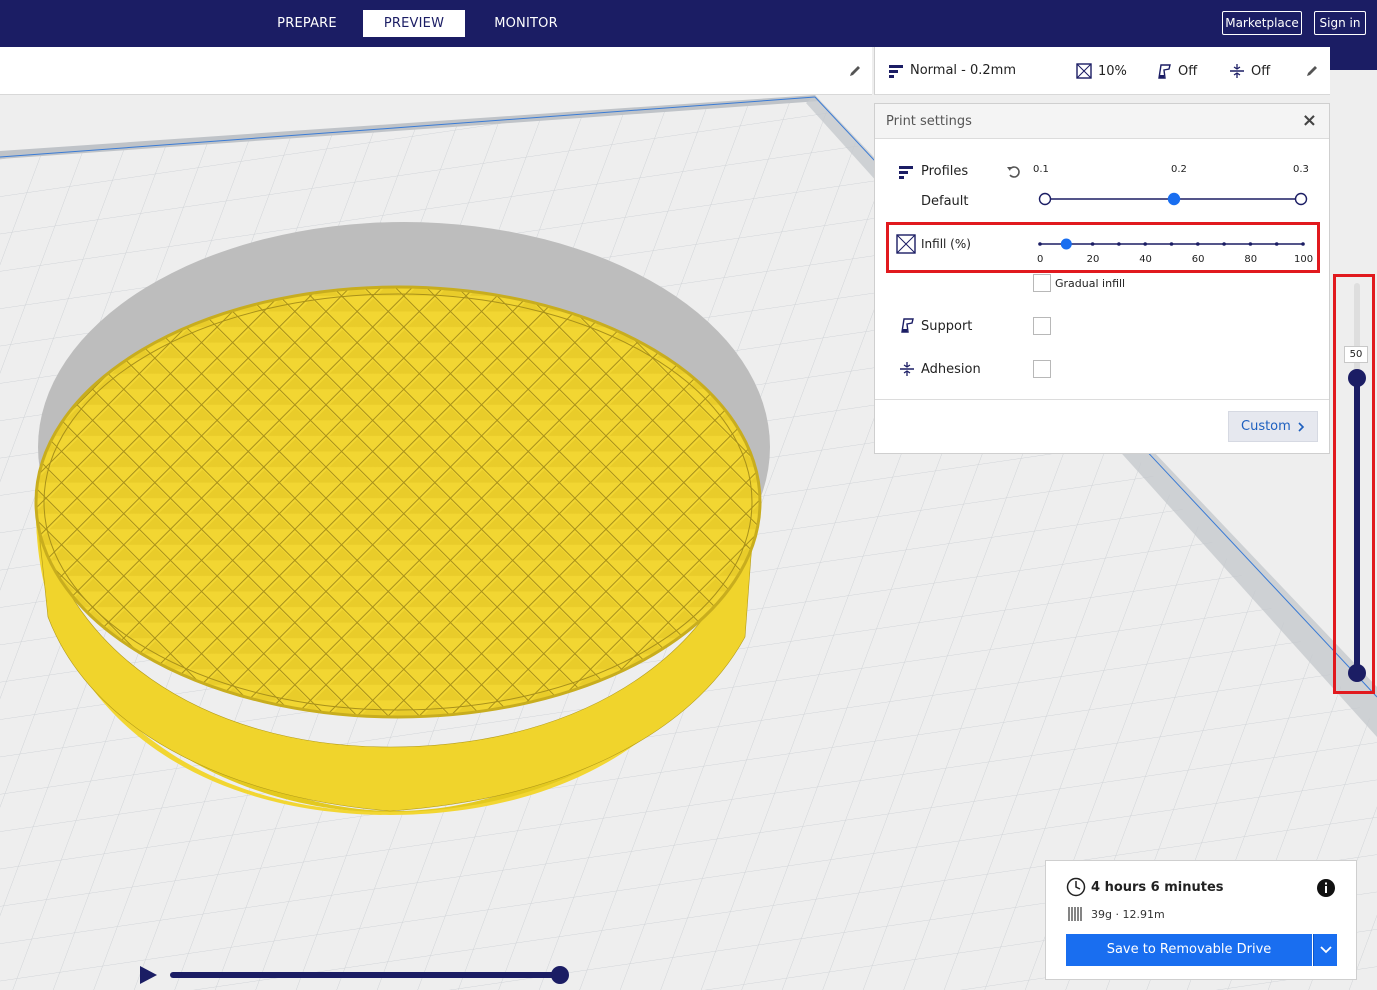 The image size is (1377, 990). Describe the element at coordinates (560, 975) in the screenshot. I see `simulation-handle` at that location.